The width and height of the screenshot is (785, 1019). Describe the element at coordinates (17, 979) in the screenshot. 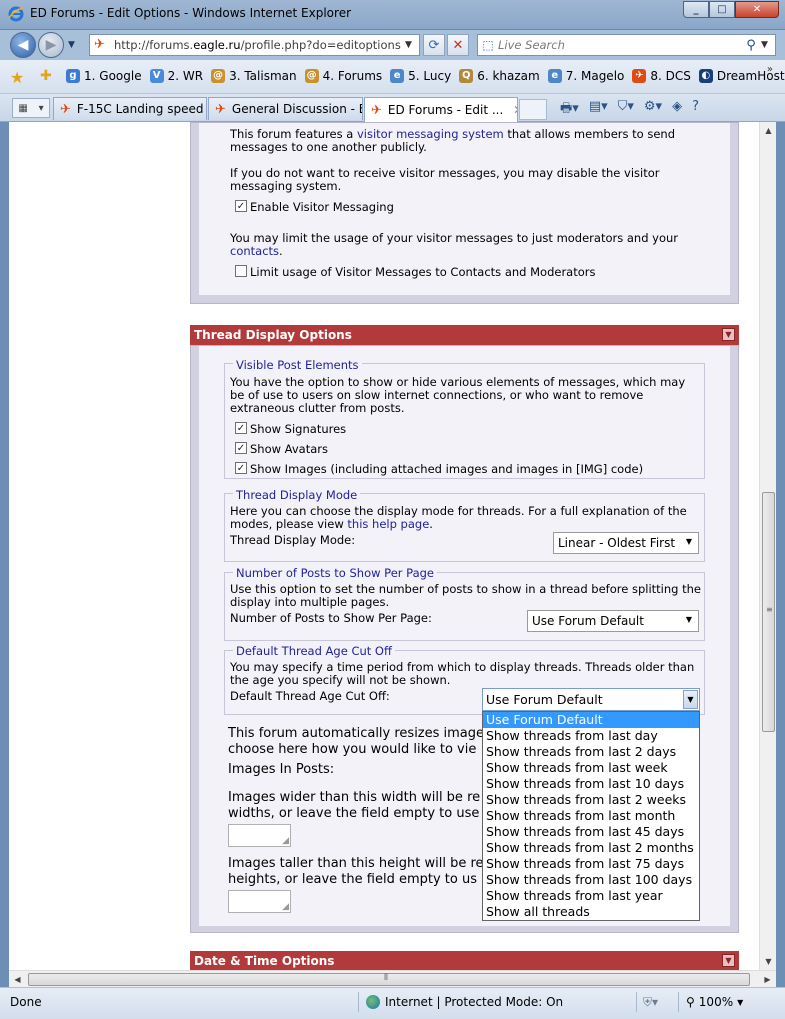

I see `scroll-left-icon: ◀` at that location.